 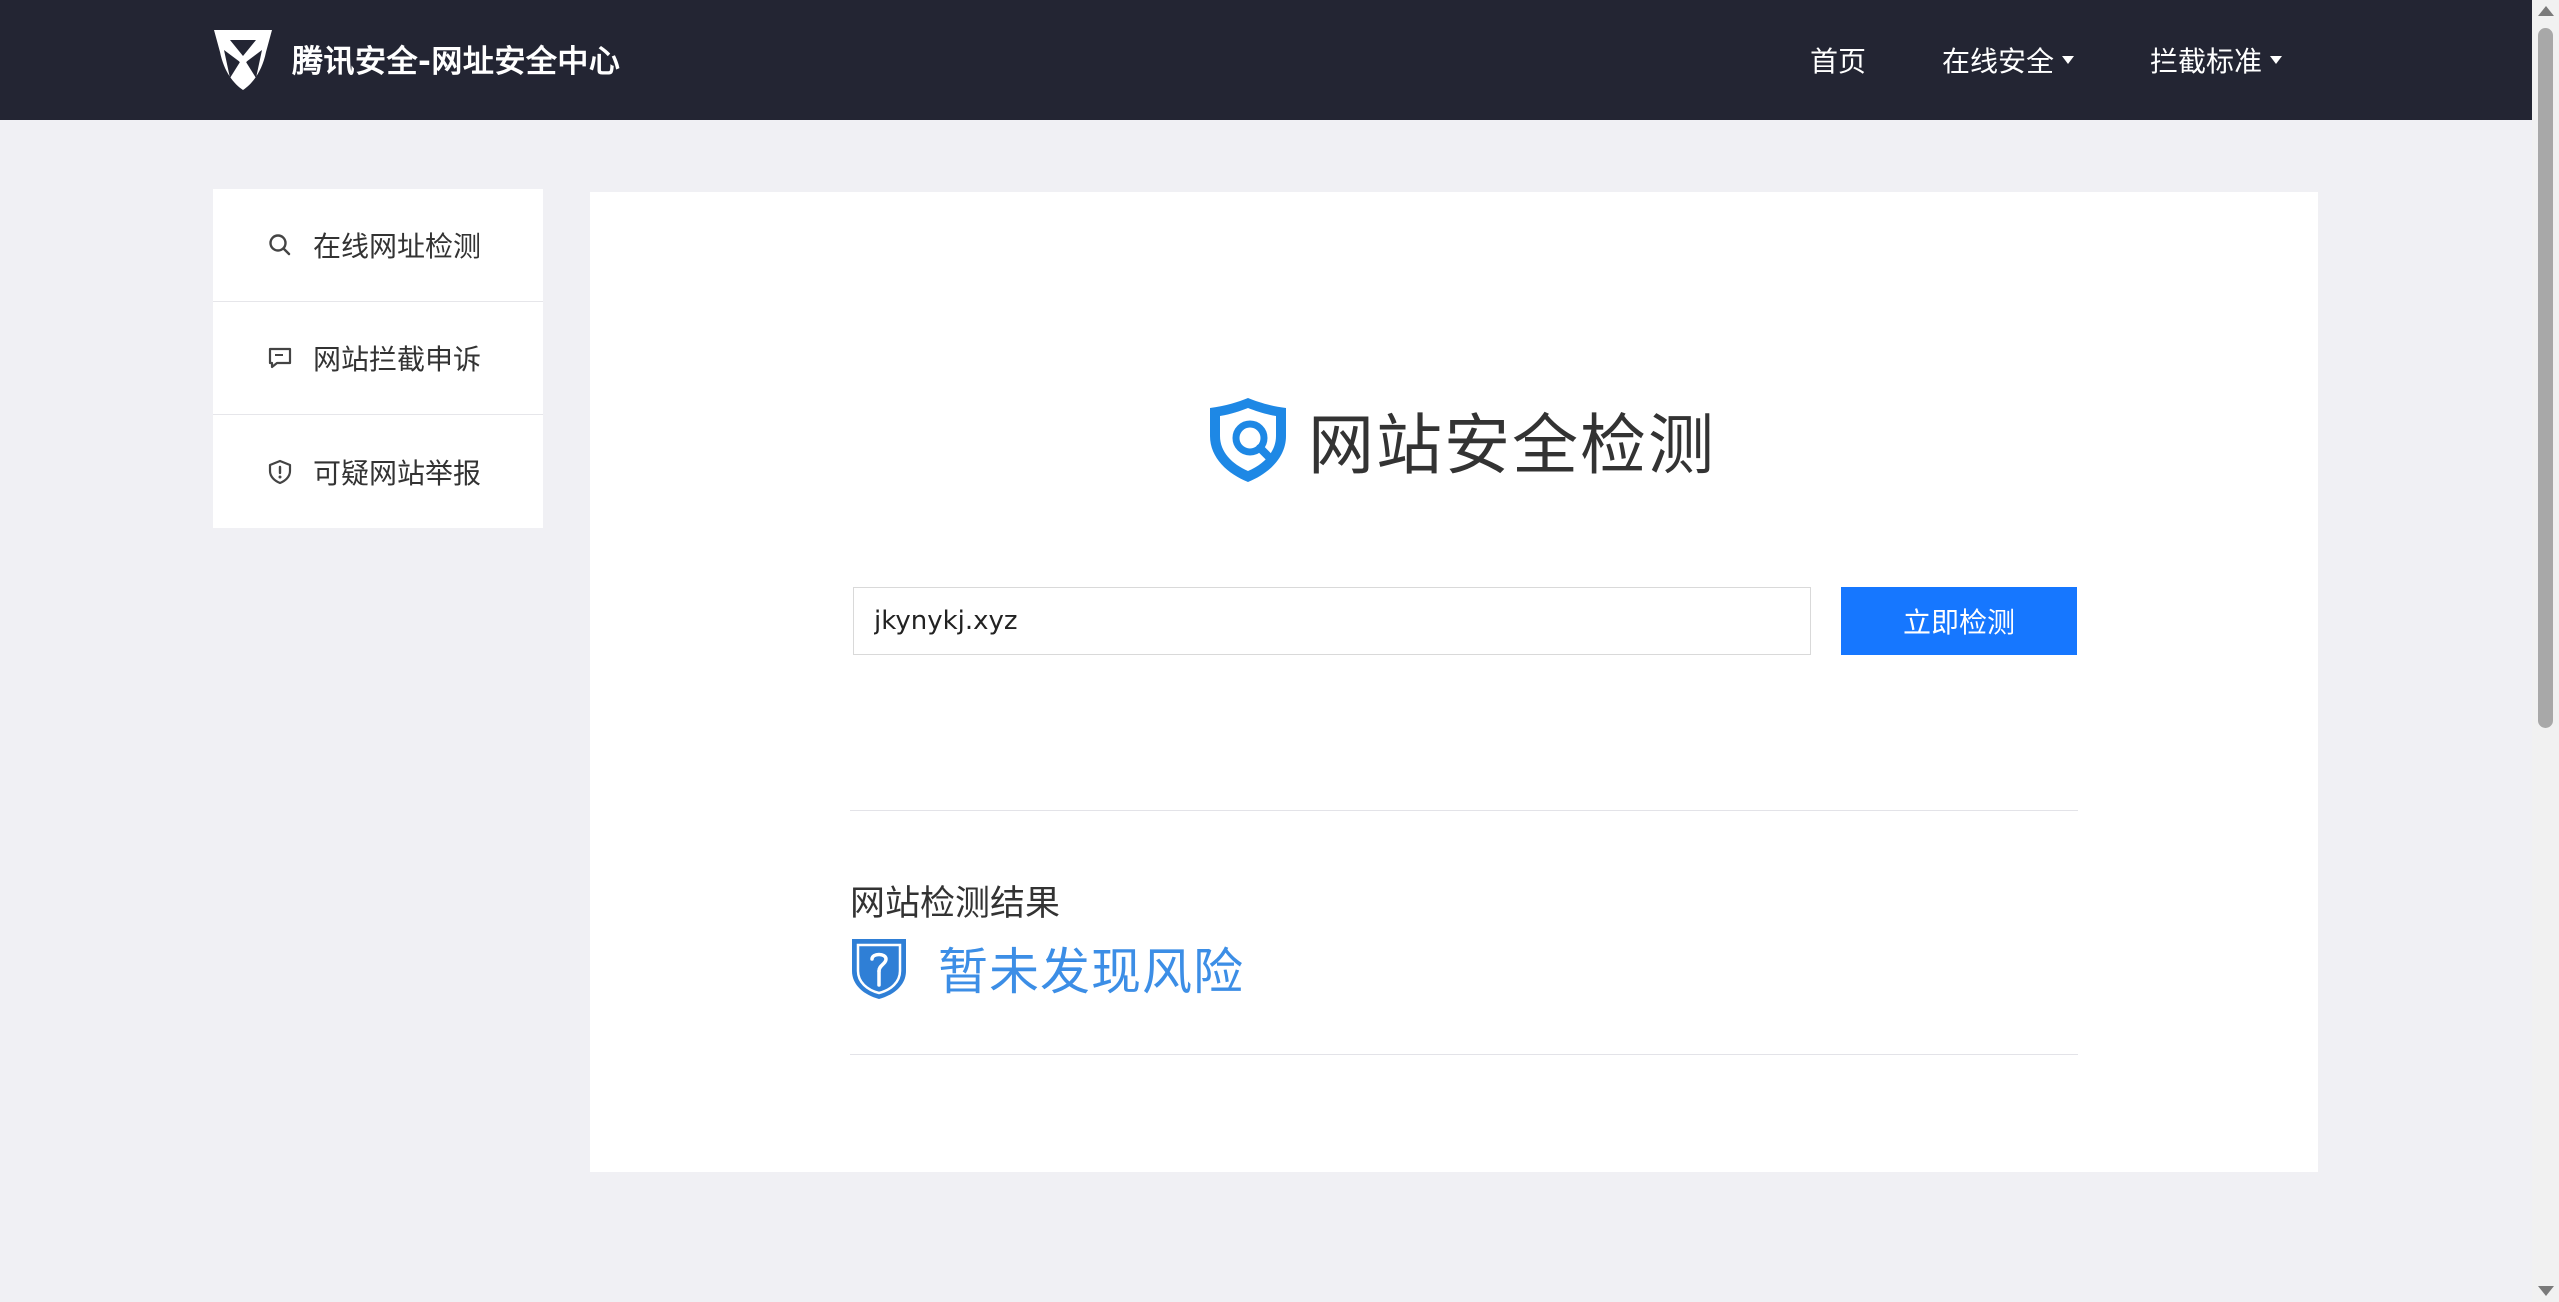 I want to click on url-input, so click(x=1332, y=621).